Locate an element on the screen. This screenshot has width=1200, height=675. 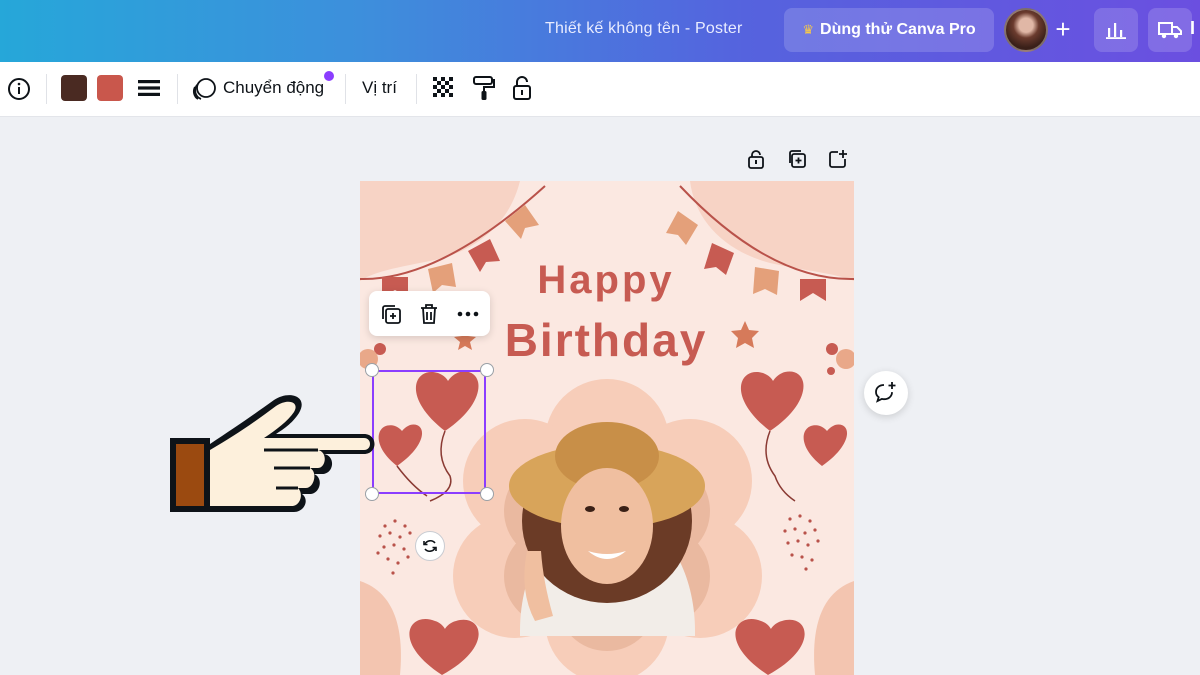
more-horizontal-icon is located at coordinates (468, 314).